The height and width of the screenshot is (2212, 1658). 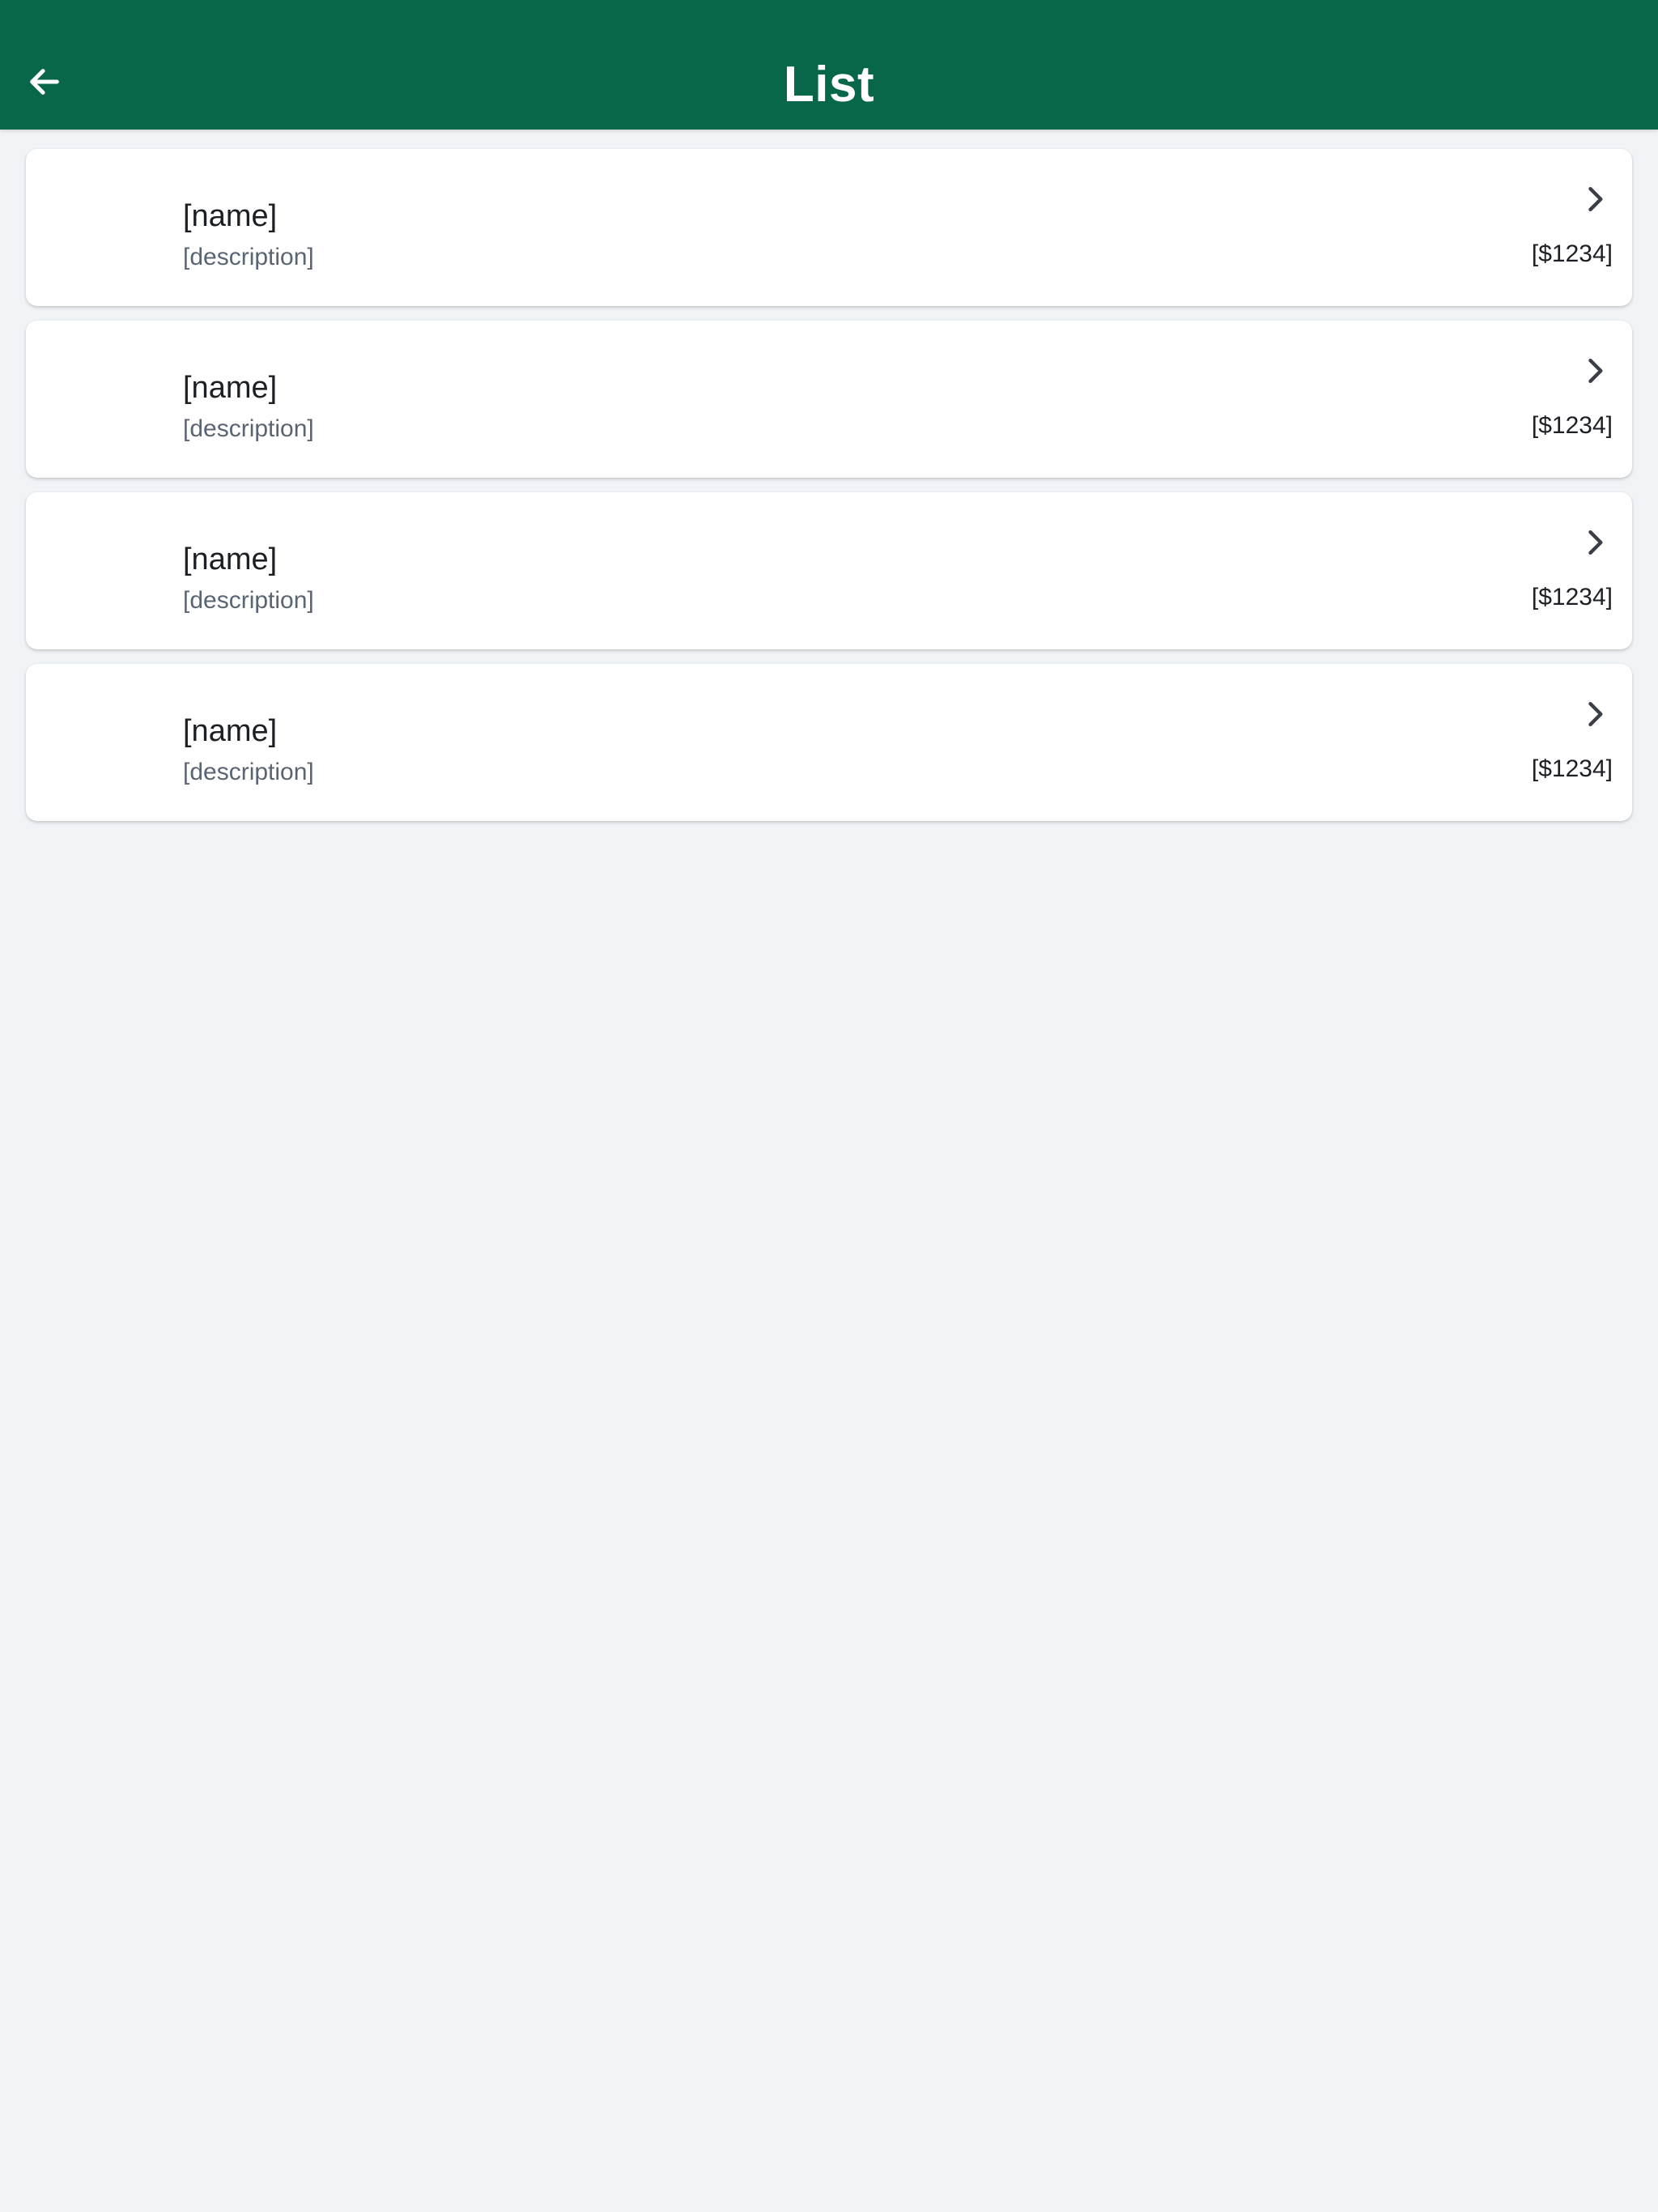 What do you see at coordinates (829, 85) in the screenshot?
I see `page-title: List` at bounding box center [829, 85].